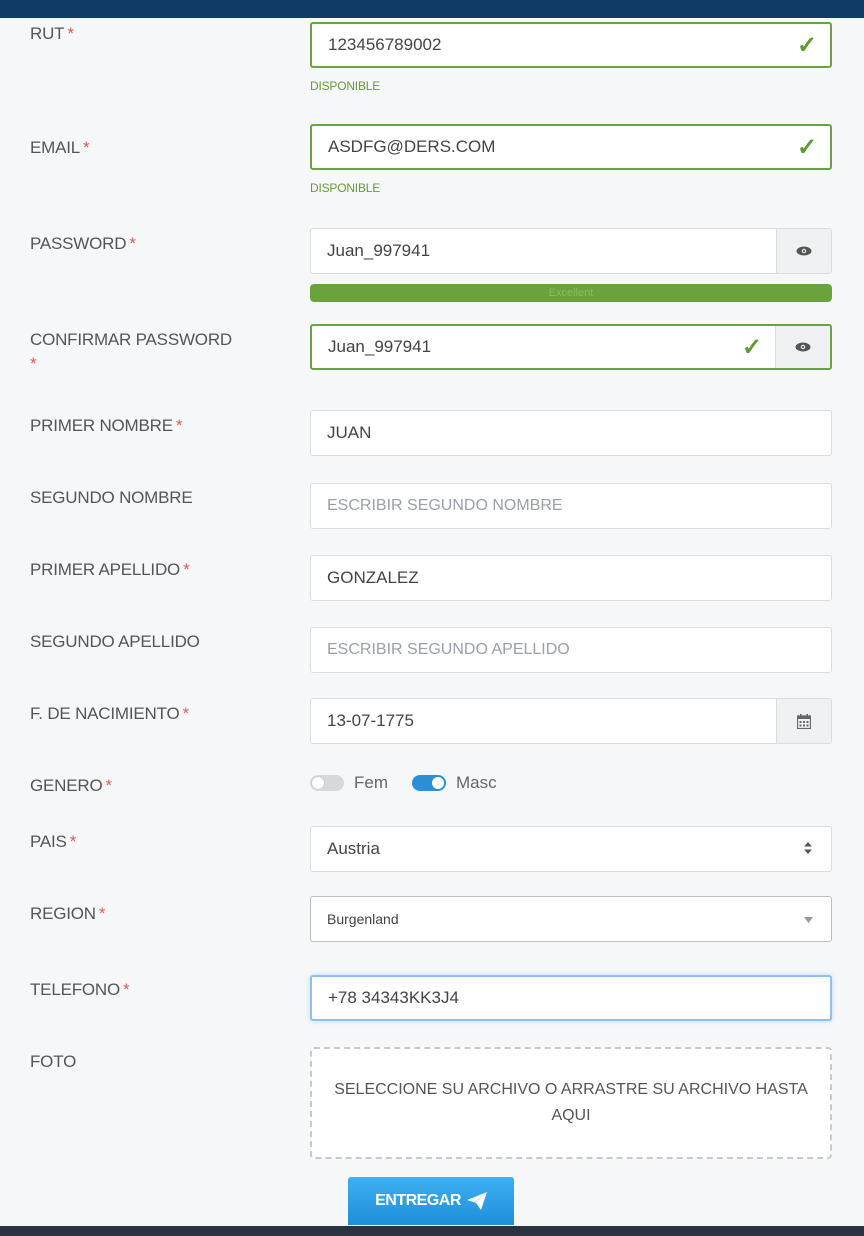 The width and height of the screenshot is (864, 1236). What do you see at coordinates (429, 783) in the screenshot?
I see `gender-toggle-masc` at bounding box center [429, 783].